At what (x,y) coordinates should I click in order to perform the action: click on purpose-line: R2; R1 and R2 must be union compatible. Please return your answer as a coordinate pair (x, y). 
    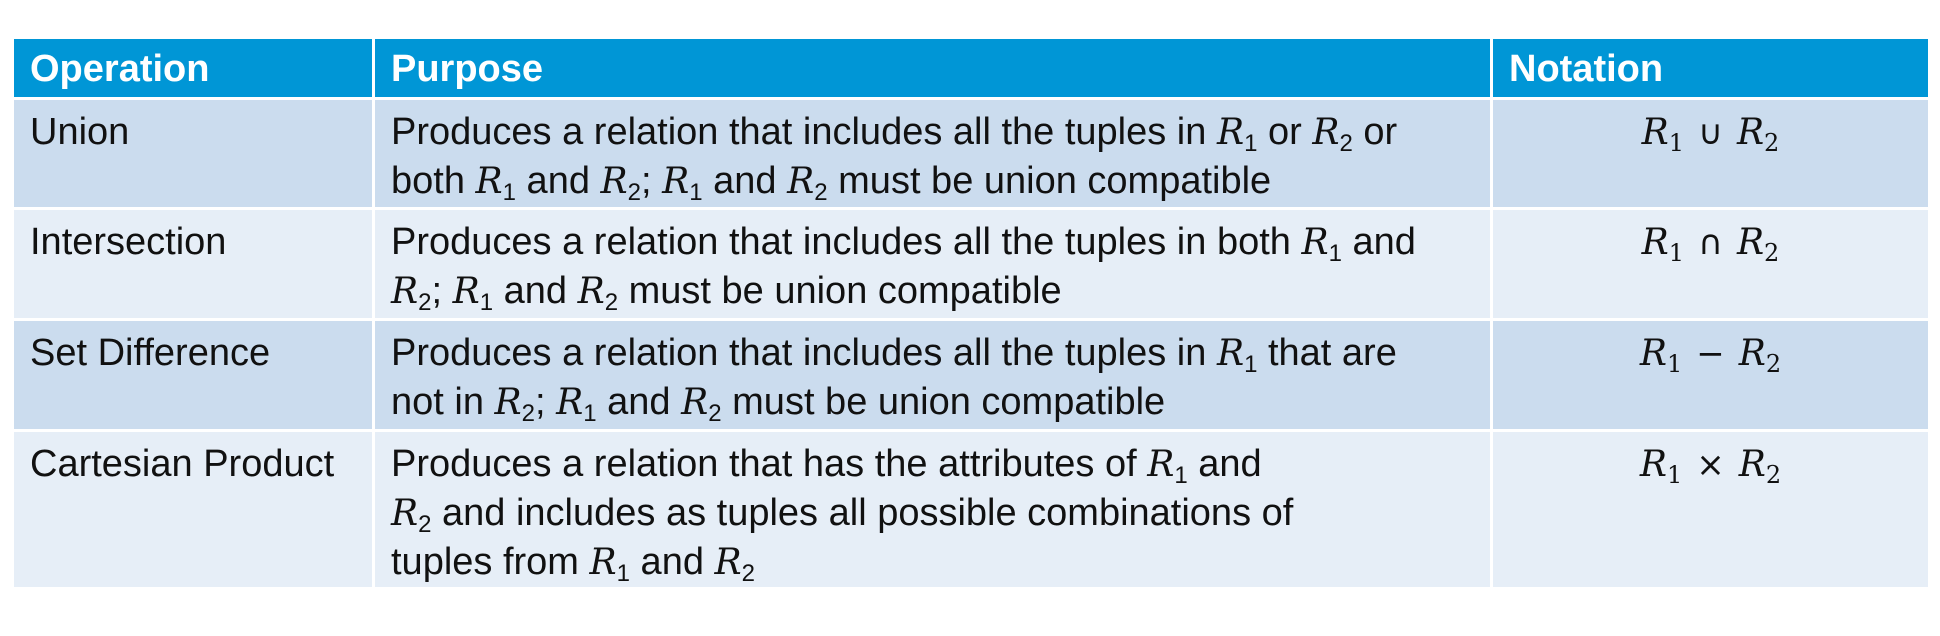
    Looking at the image, I should click on (936, 291).